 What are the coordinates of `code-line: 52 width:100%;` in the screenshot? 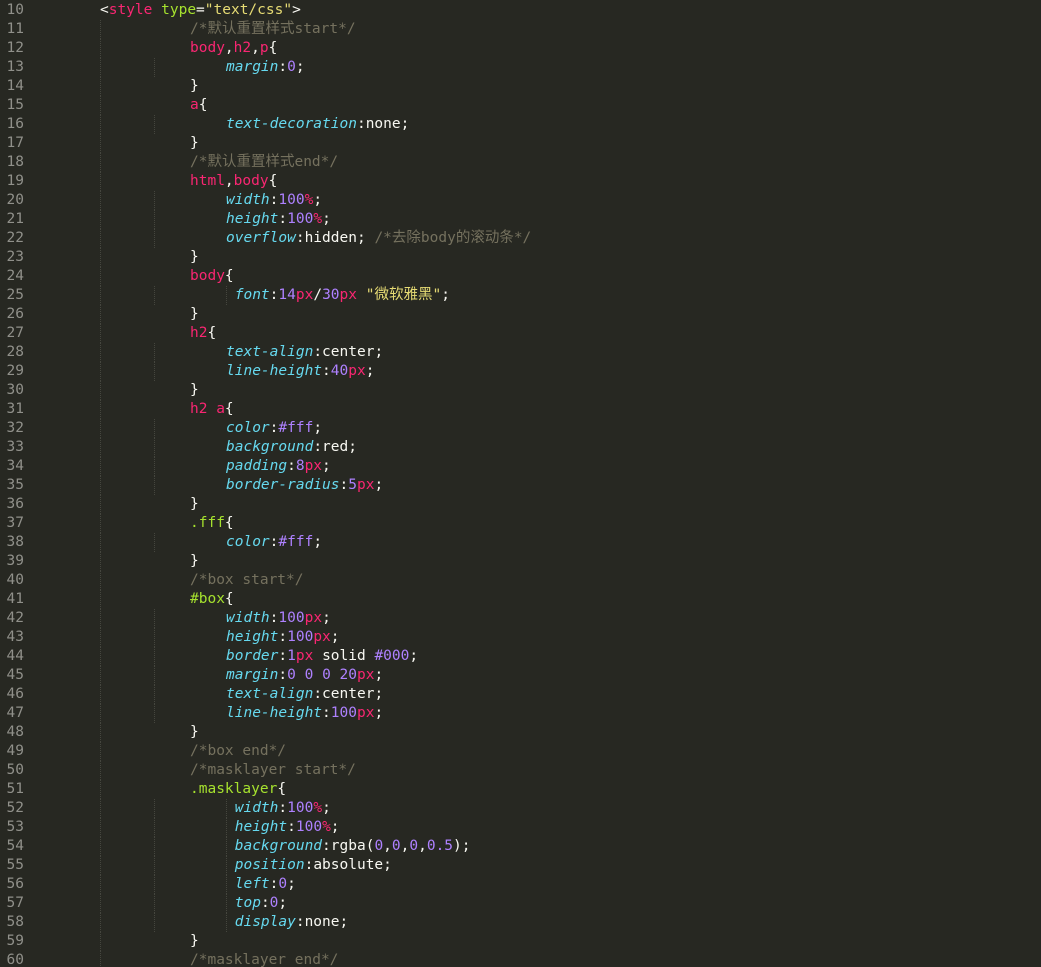 It's located at (520, 808).